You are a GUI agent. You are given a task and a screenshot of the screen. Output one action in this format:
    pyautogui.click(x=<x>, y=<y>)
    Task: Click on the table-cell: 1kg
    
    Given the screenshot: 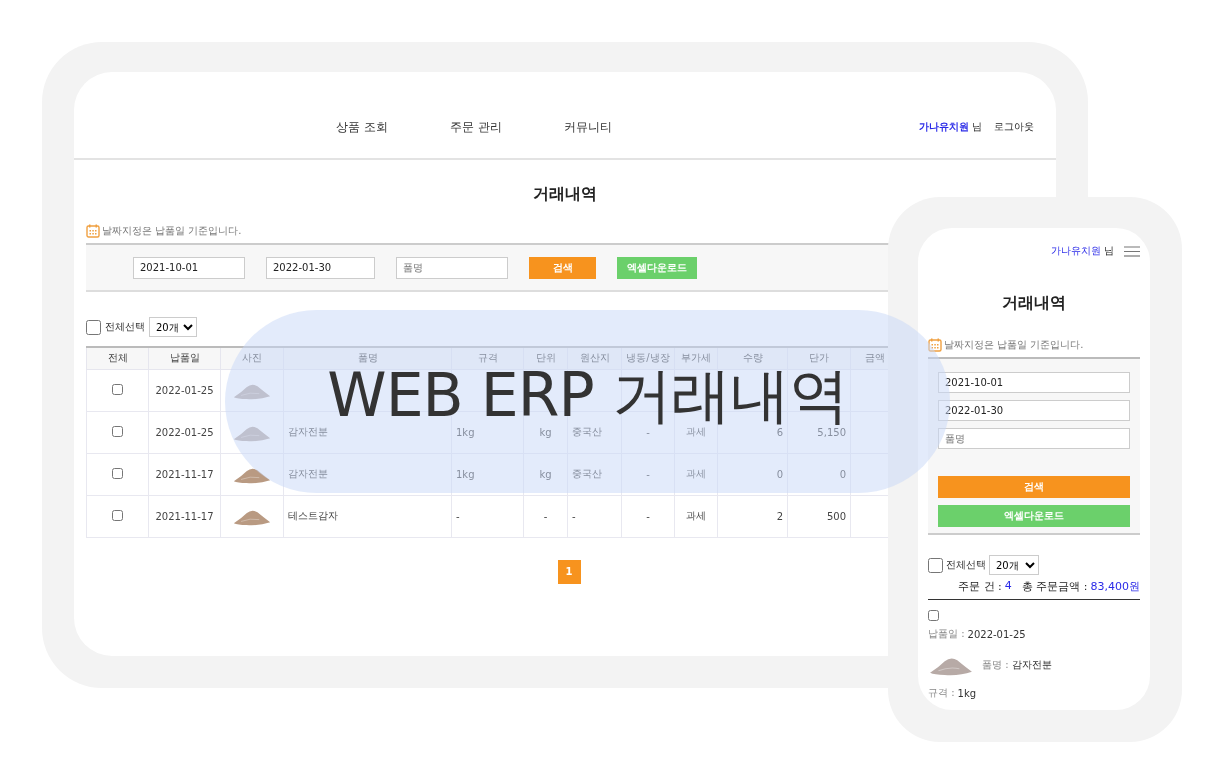 What is the action you would take?
    pyautogui.click(x=487, y=474)
    